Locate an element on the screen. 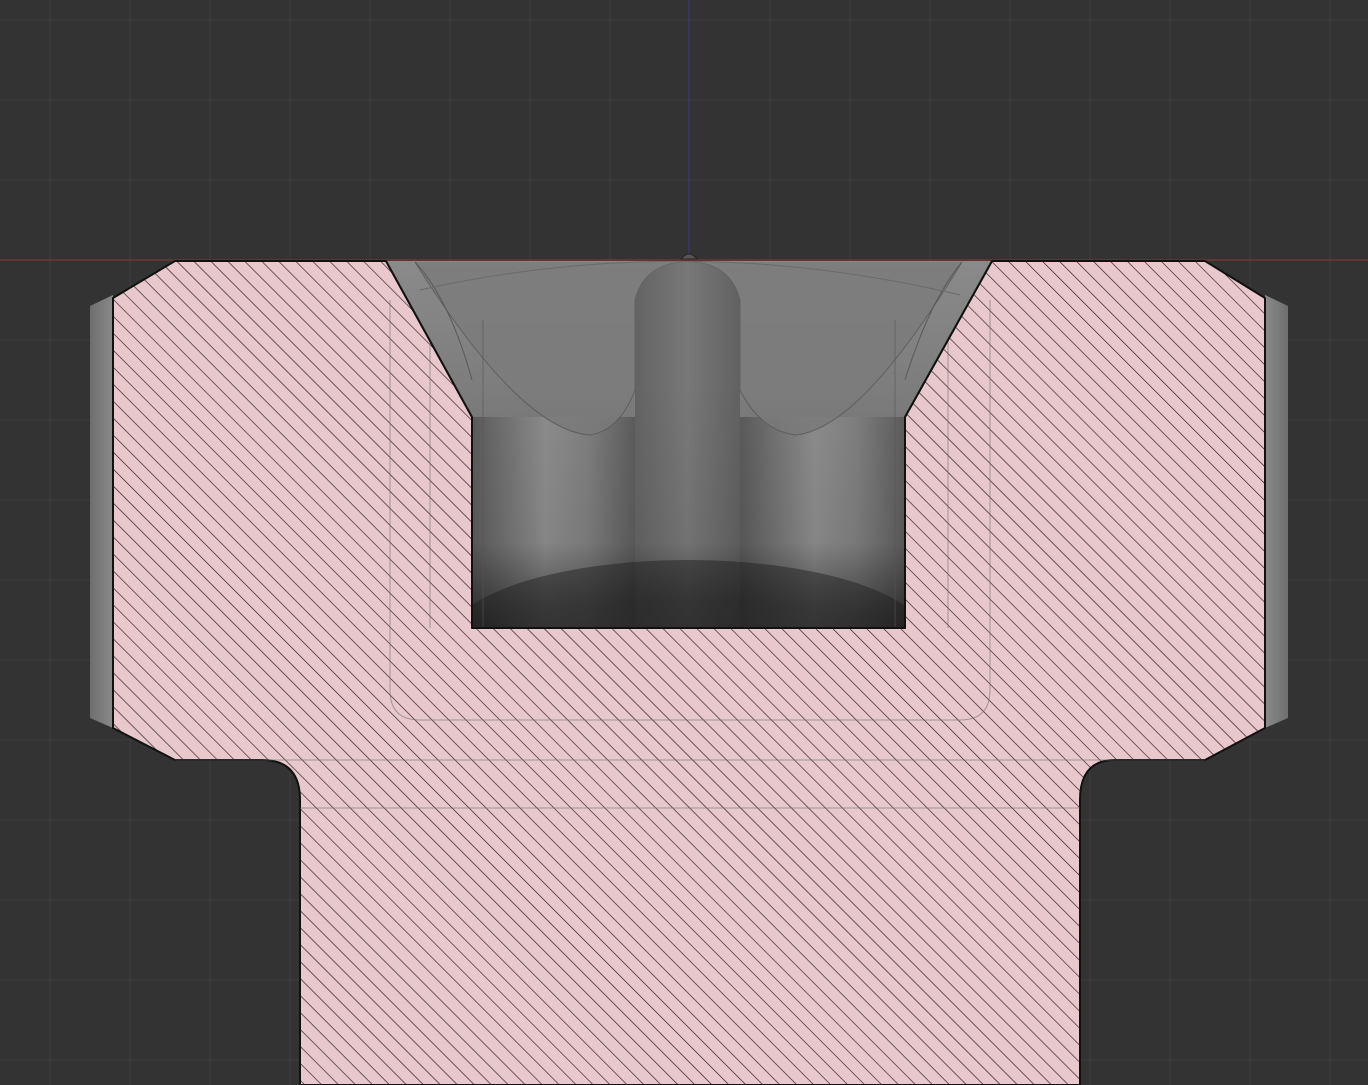  head-rim-left is located at coordinates (101, 511).